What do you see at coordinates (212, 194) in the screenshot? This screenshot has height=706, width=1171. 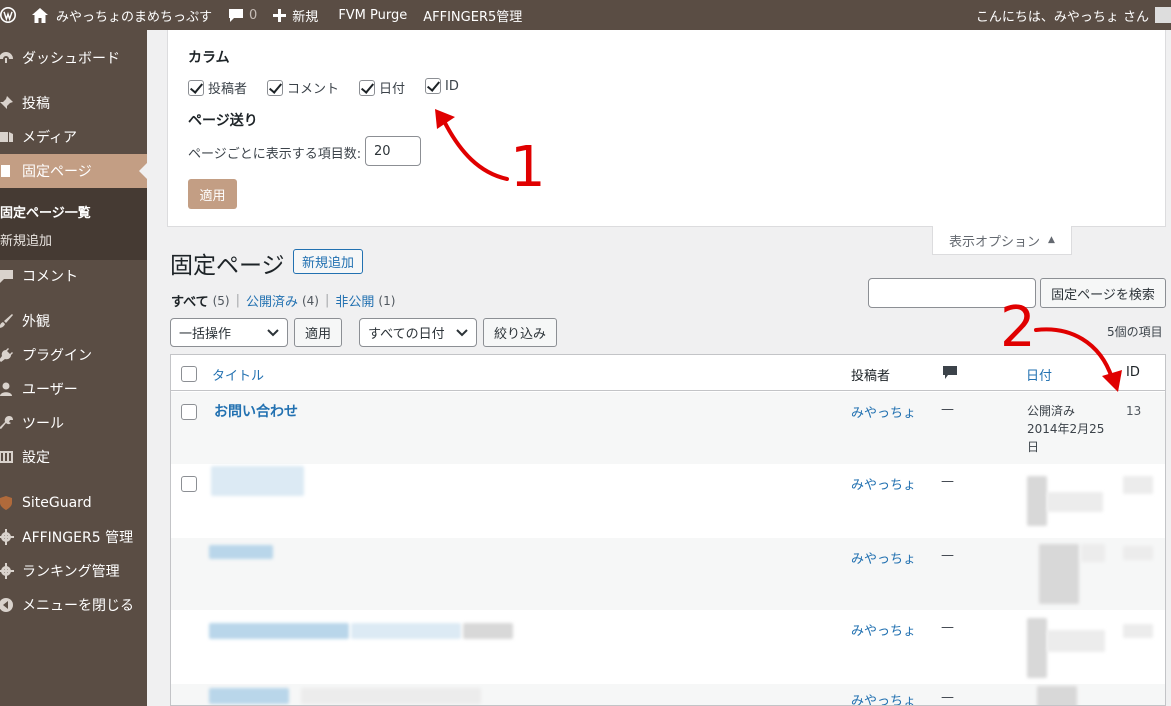 I see `screen-options-apply-button: 適用` at bounding box center [212, 194].